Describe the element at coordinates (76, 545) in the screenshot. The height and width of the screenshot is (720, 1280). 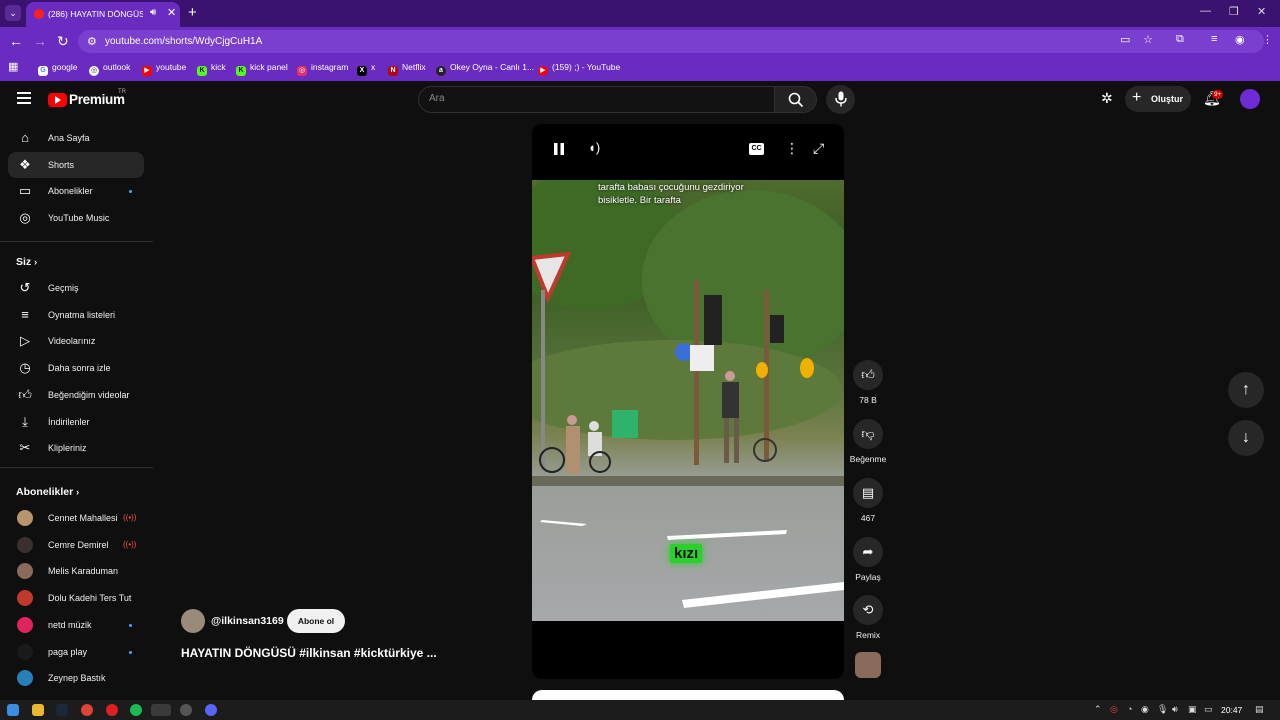
I see `sidebar-item-subs-1: Cemre Demirel ((•))` at that location.